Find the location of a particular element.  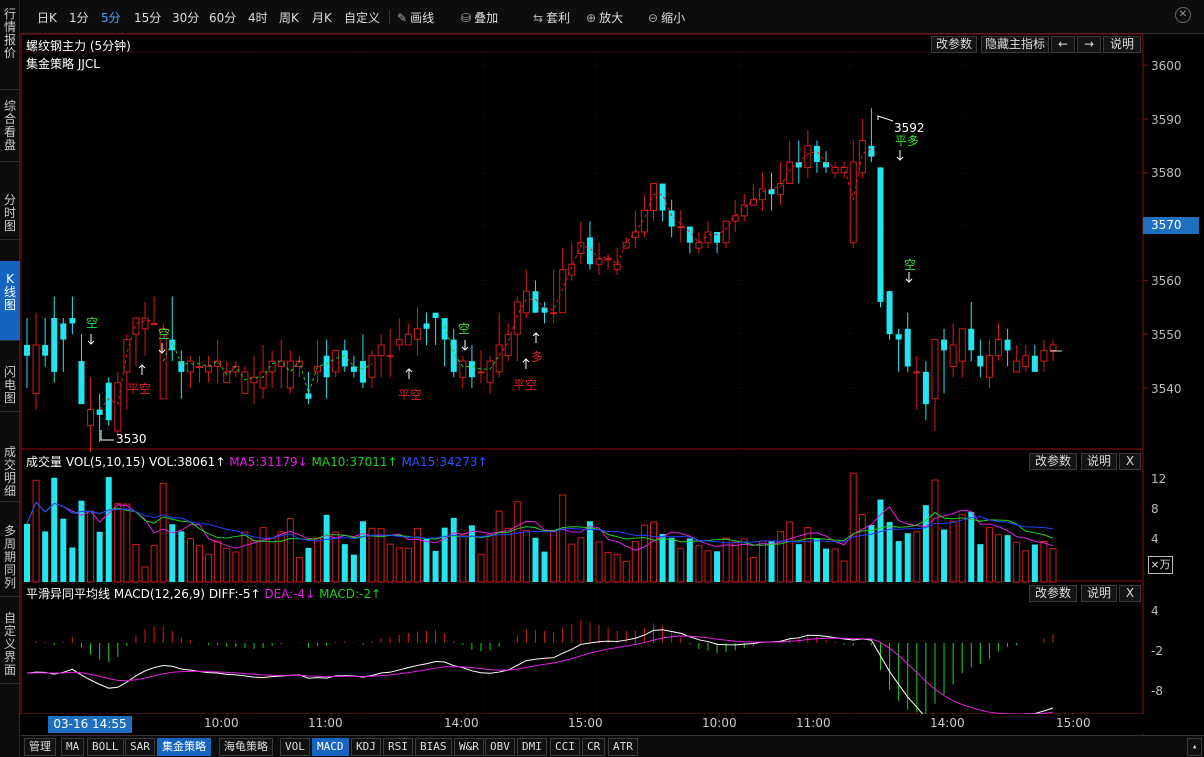

tab-kdj: KDJ is located at coordinates (366, 747).